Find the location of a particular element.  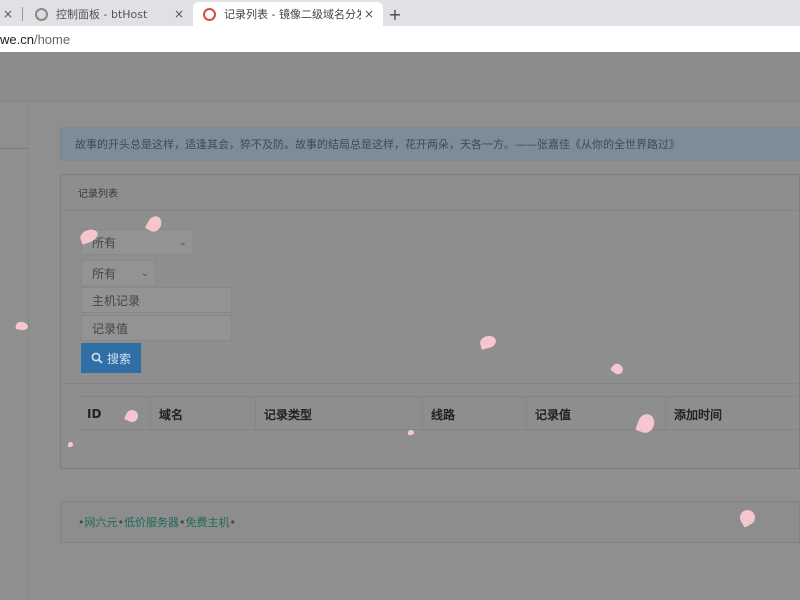

column-header-record-type: 记录类型 is located at coordinates (339, 414).